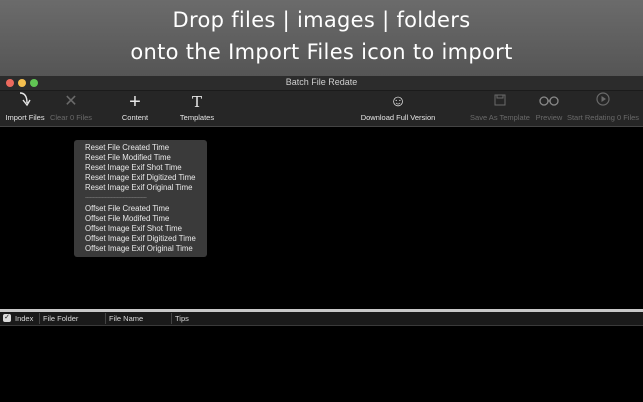 The height and width of the screenshot is (402, 643). What do you see at coordinates (321, 319) in the screenshot?
I see `file-table-header: ✓ Index File Folder File Name Tips` at bounding box center [321, 319].